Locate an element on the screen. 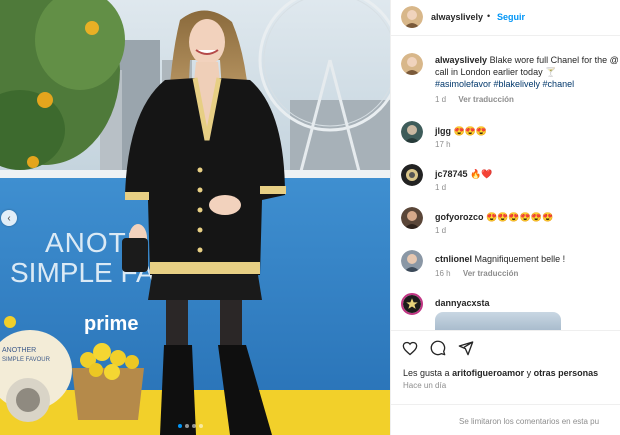 This screenshot has height=435, width=620. comment-username: dannyacxsta is located at coordinates (462, 303).